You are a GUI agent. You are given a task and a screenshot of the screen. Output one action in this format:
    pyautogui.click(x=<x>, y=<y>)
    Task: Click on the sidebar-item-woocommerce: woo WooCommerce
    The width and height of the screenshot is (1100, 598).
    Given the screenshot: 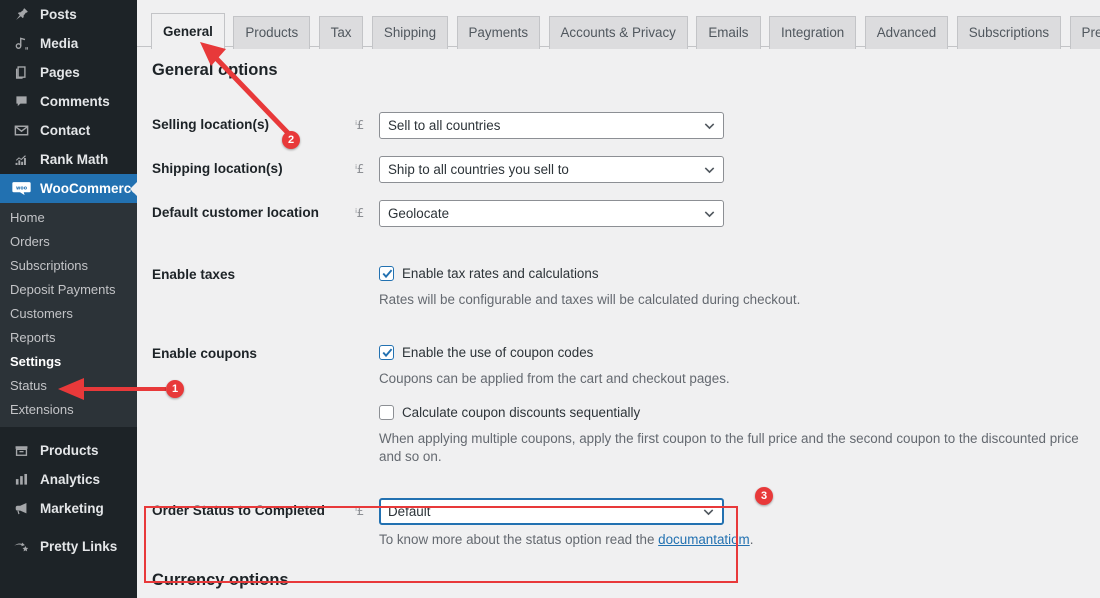 What is the action you would take?
    pyautogui.click(x=68, y=188)
    